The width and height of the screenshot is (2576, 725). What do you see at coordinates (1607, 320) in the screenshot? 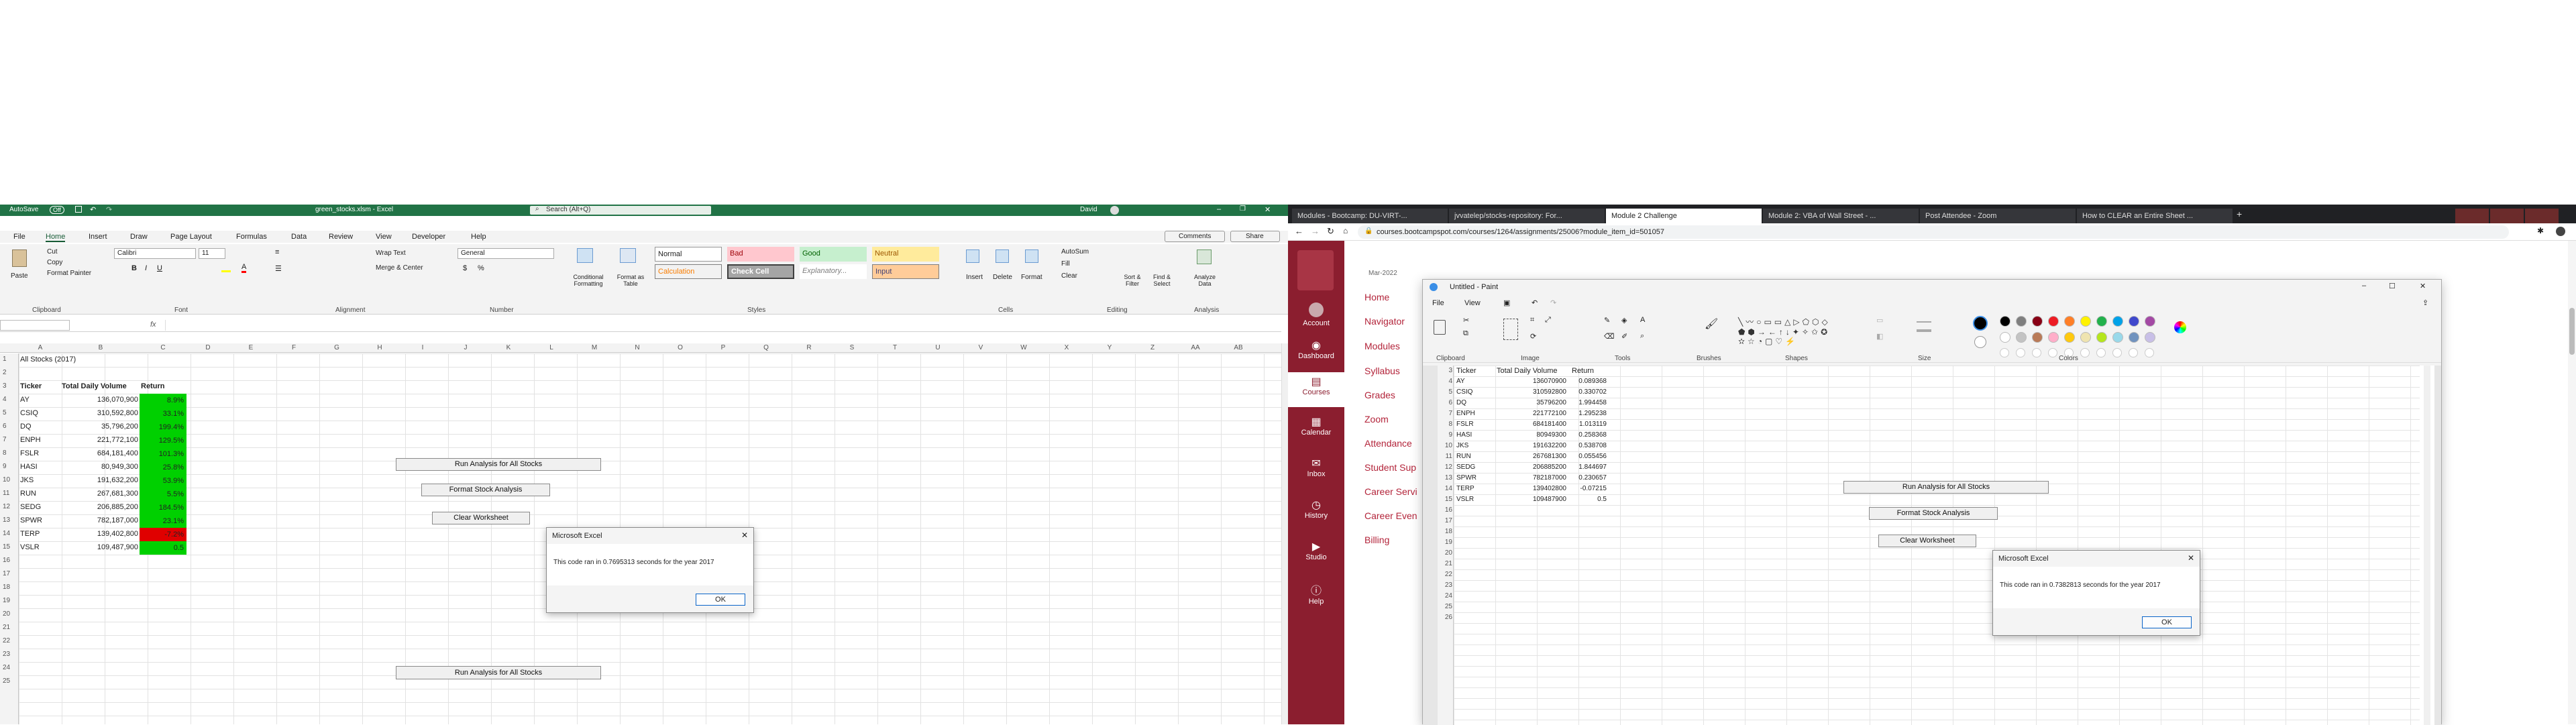
I see `pencil-icon: ✎` at bounding box center [1607, 320].